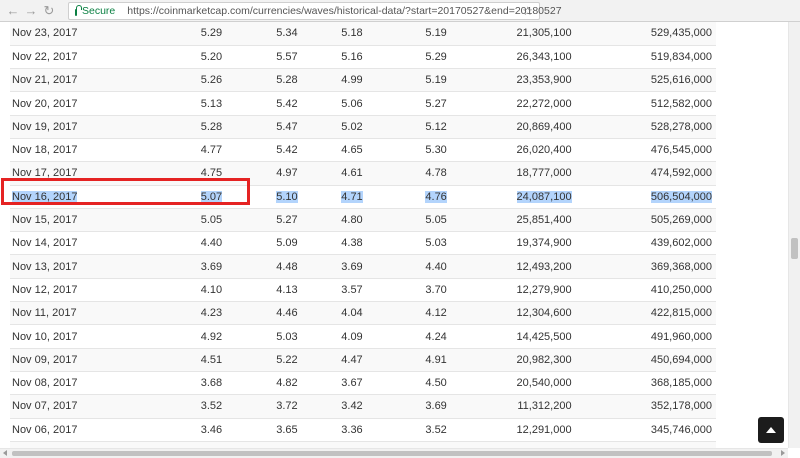  I want to click on volume-cell: 12,291,000, so click(511, 429).